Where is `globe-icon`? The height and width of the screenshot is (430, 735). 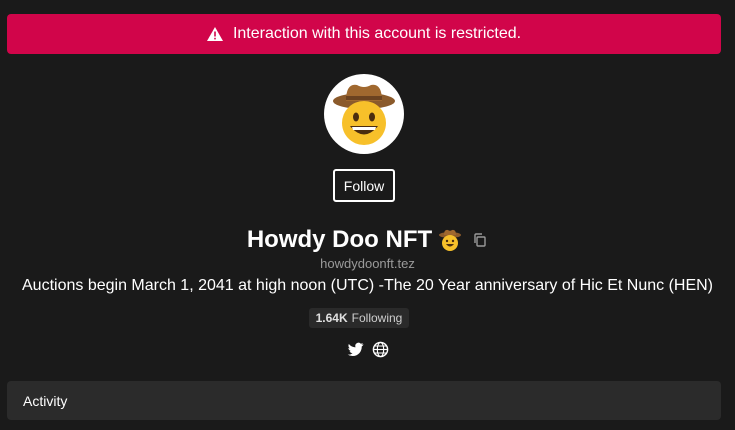 globe-icon is located at coordinates (380, 349).